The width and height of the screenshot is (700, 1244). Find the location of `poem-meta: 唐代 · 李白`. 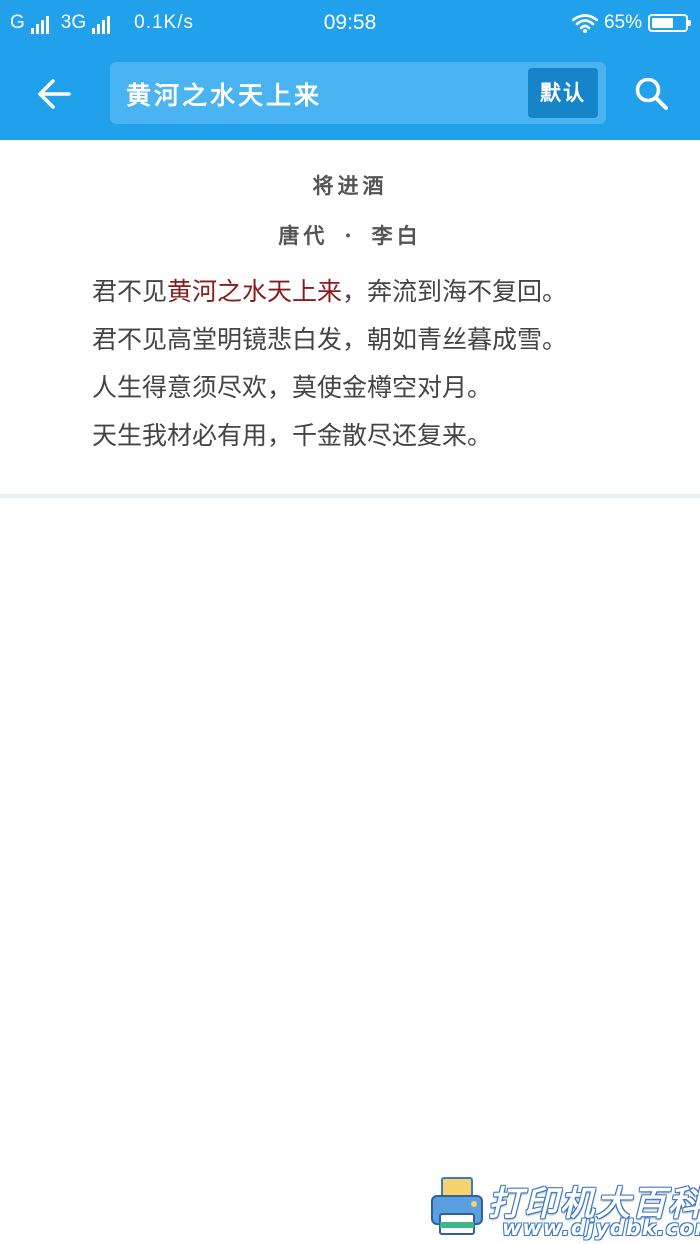

poem-meta: 唐代 · 李白 is located at coordinates (350, 235).